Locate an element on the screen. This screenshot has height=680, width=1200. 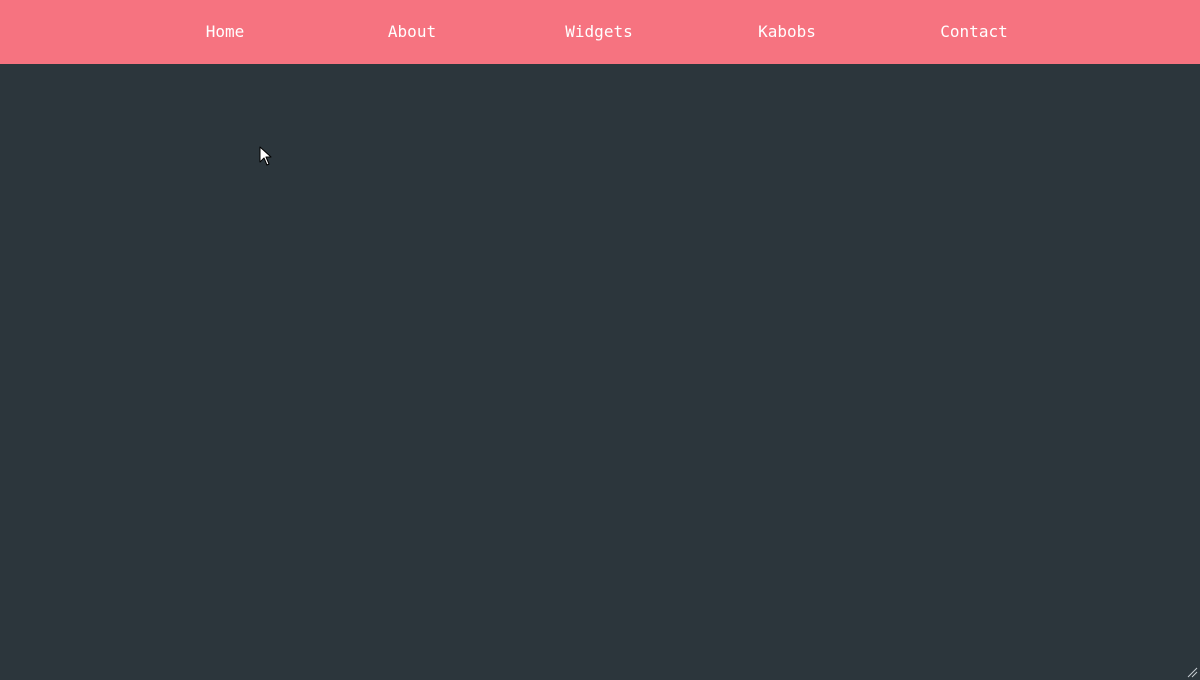
resize-grip-icon is located at coordinates (1192, 672).